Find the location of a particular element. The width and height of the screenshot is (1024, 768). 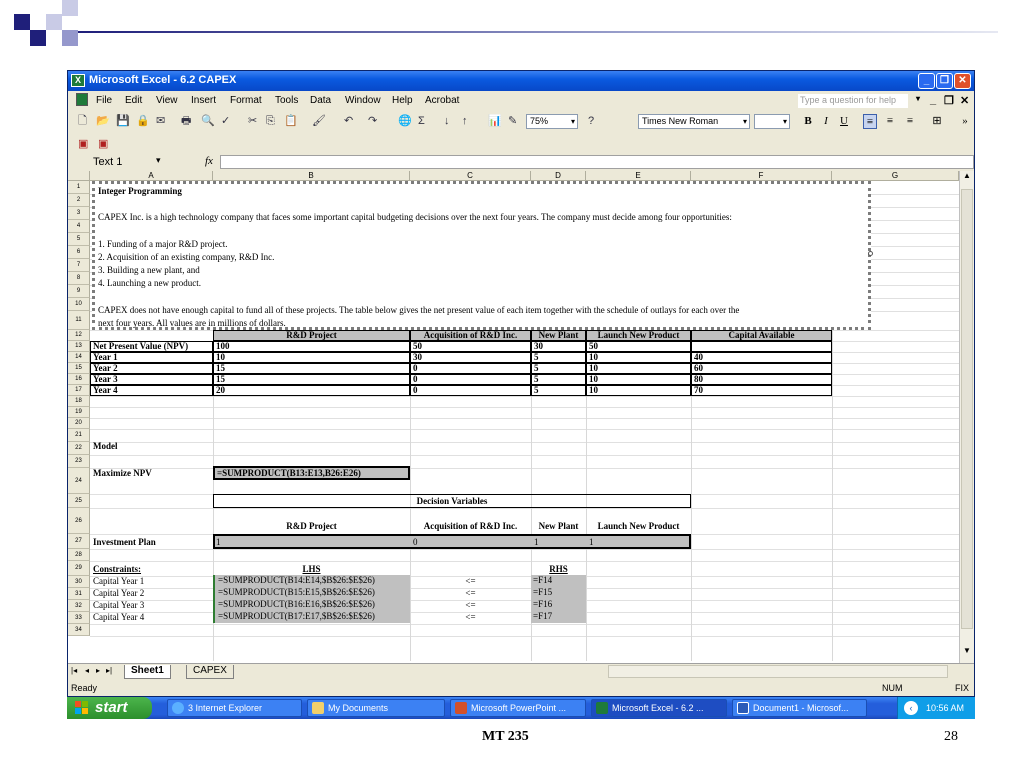

row-header: 21 is located at coordinates (79, 435).